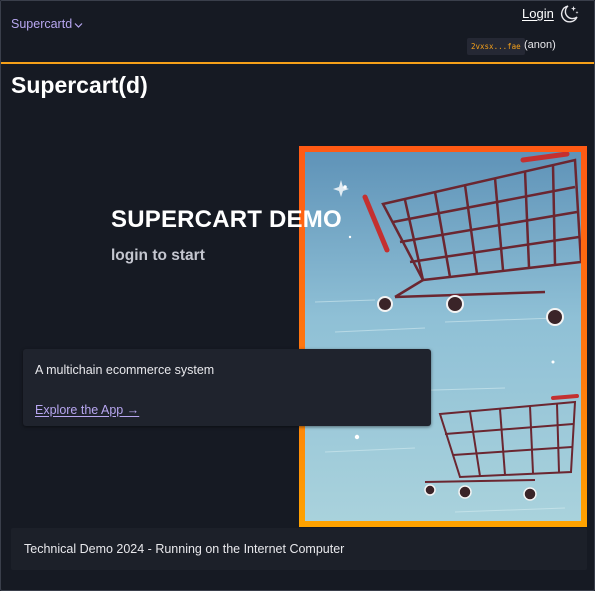 The image size is (595, 591). I want to click on hero-subheading: login to start, so click(158, 255).